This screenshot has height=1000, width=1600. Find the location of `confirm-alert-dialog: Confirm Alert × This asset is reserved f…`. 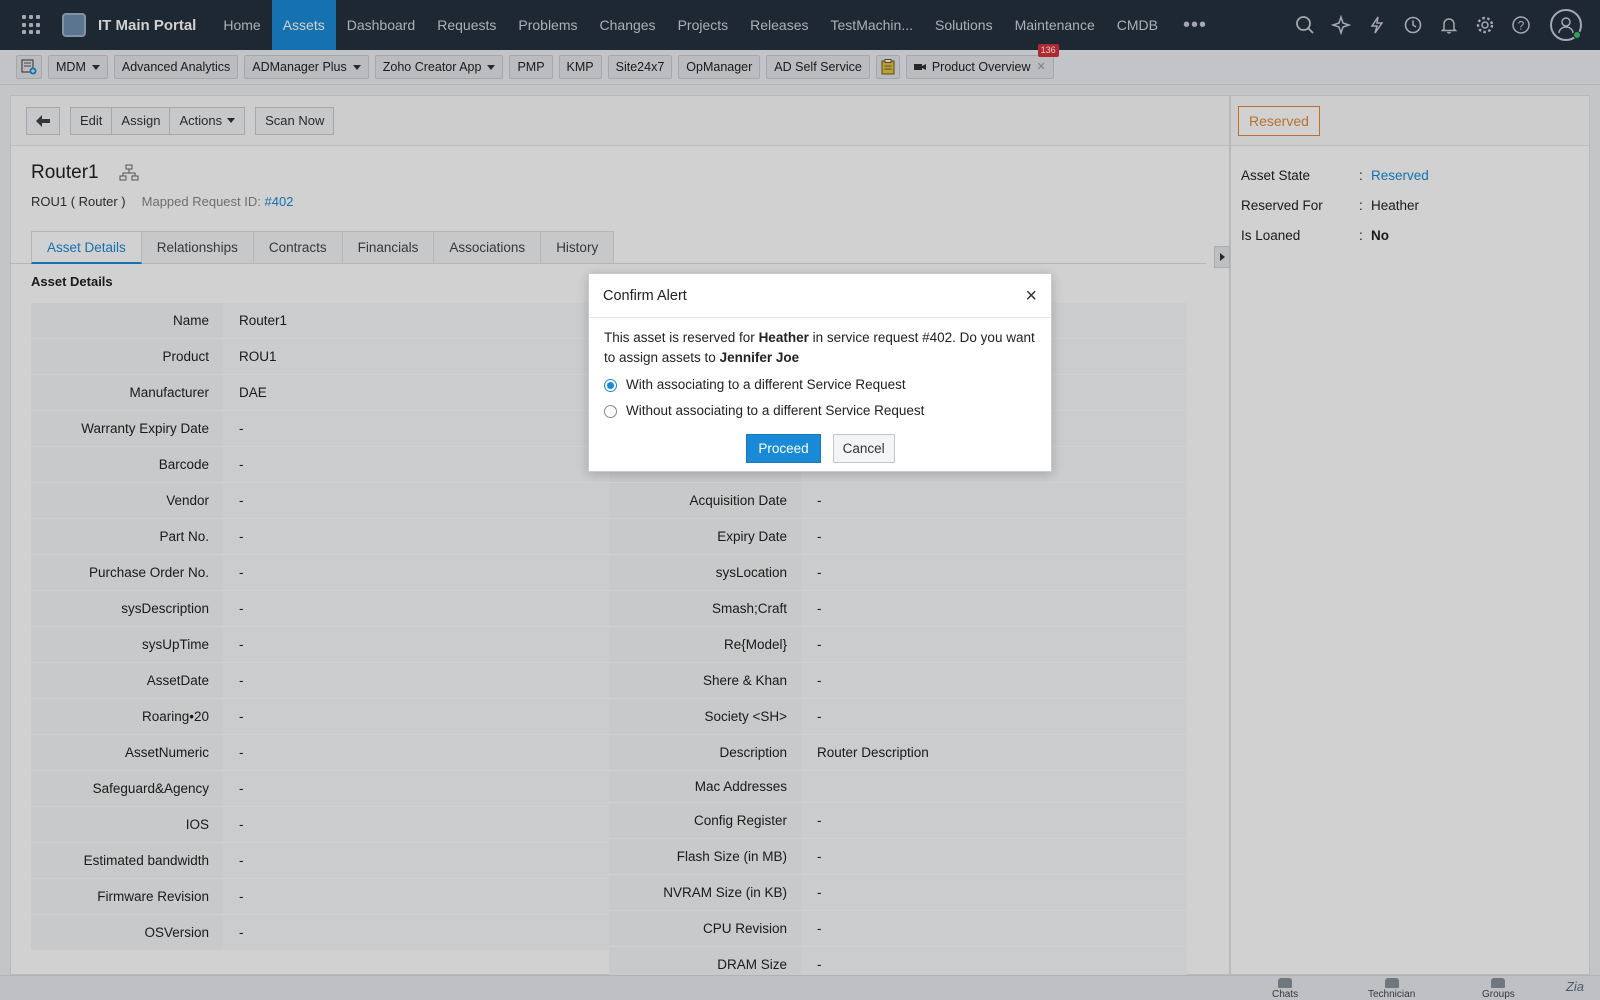

confirm-alert-dialog: Confirm Alert × This asset is reserved f… is located at coordinates (820, 372).